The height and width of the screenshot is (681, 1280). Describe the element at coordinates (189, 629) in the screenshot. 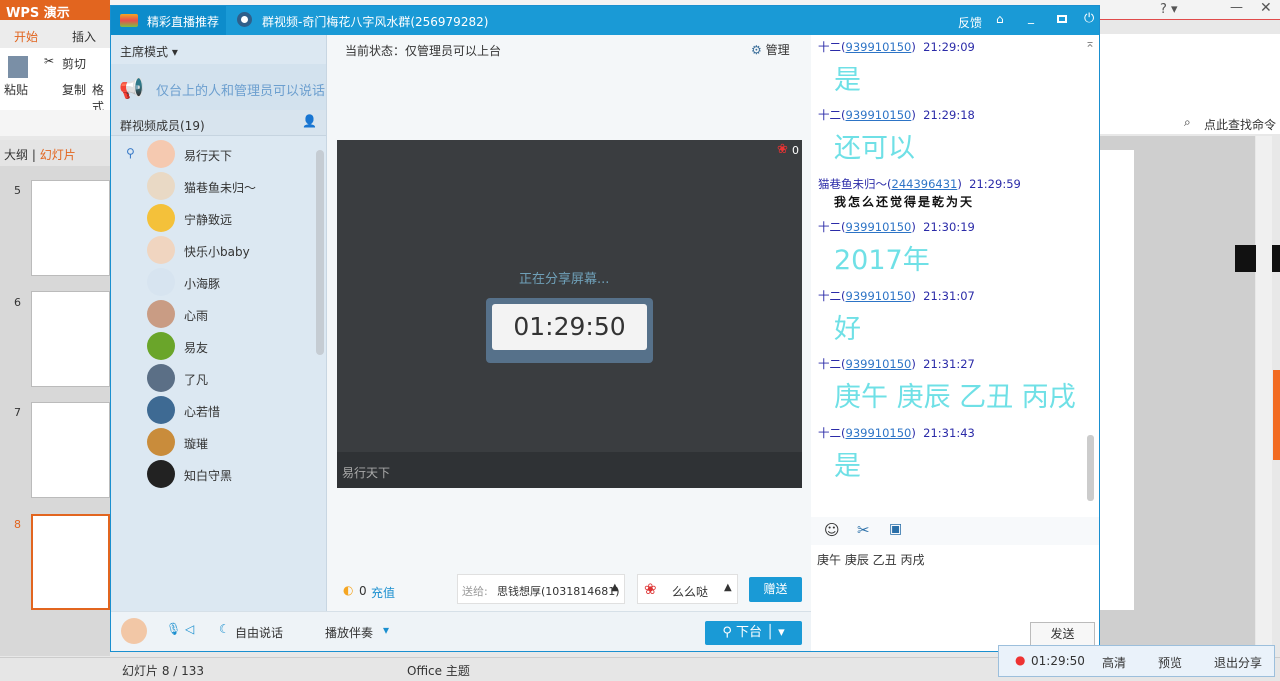

I see `speaker-icon: ◁` at that location.